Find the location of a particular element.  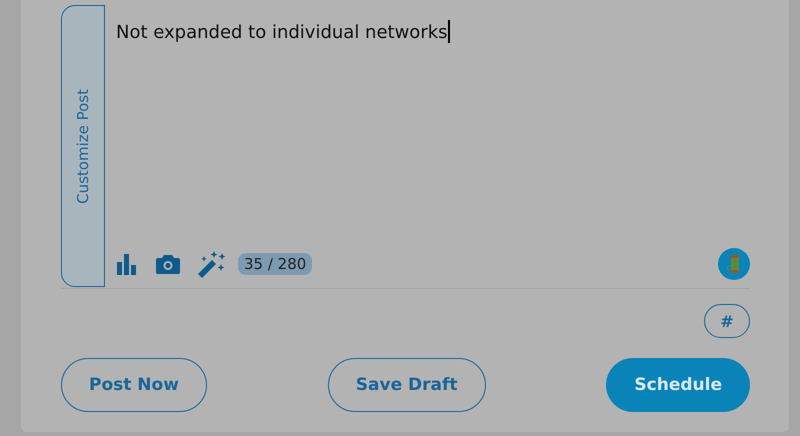

customize-post-tab: Customize Post is located at coordinates (83, 146).